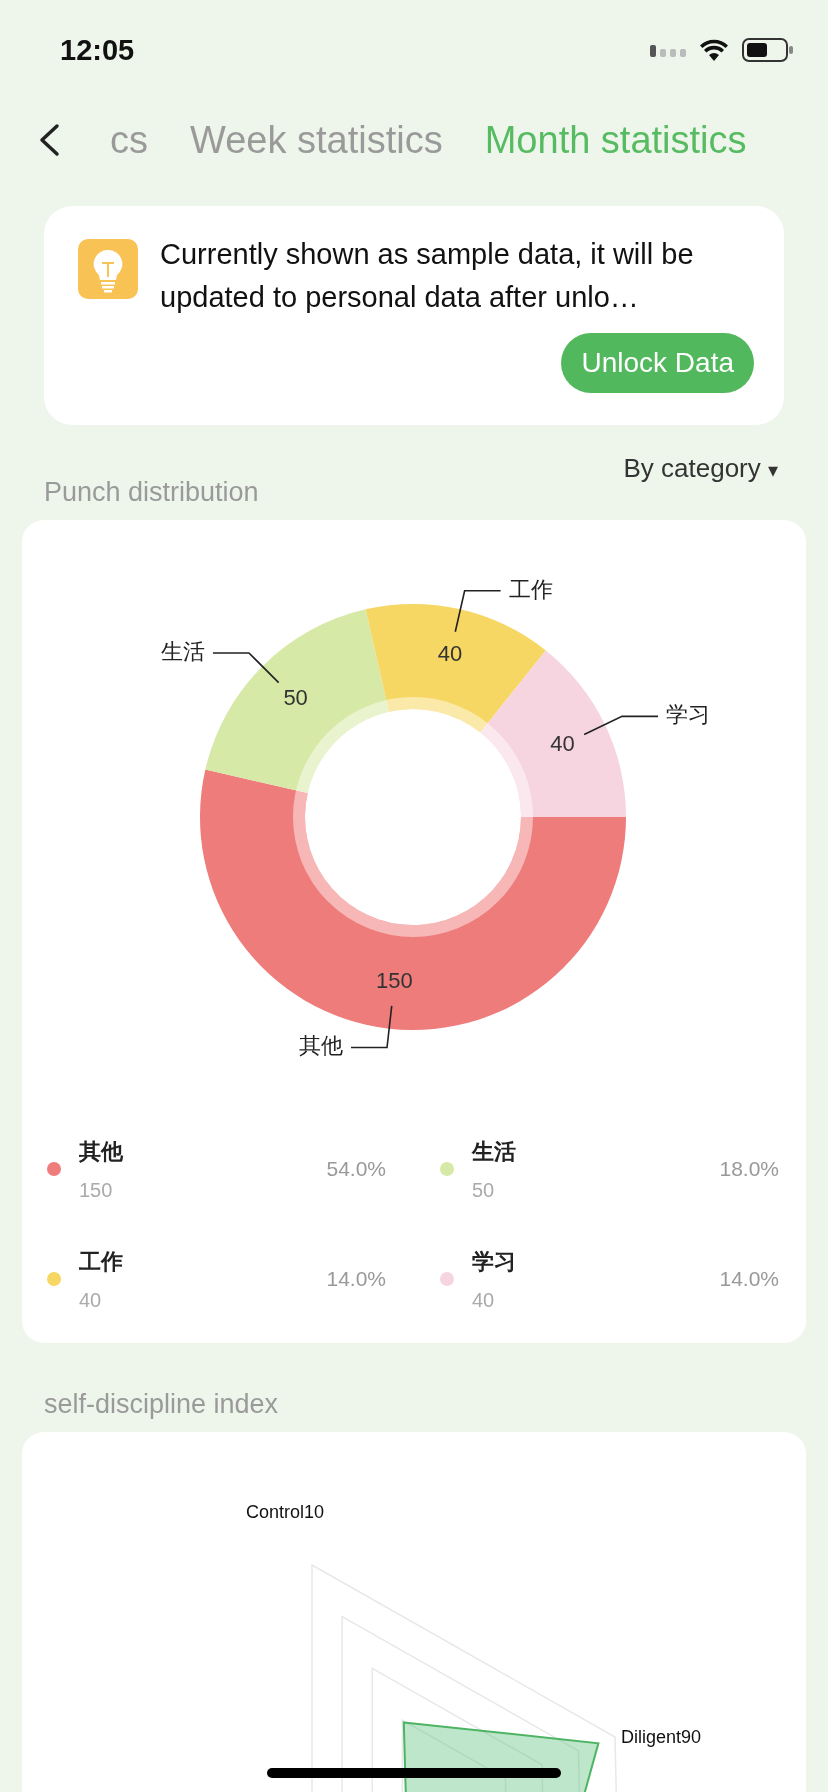 The height and width of the screenshot is (1792, 828). What do you see at coordinates (494, 1261) in the screenshot?
I see `legend-name: 学习` at bounding box center [494, 1261].